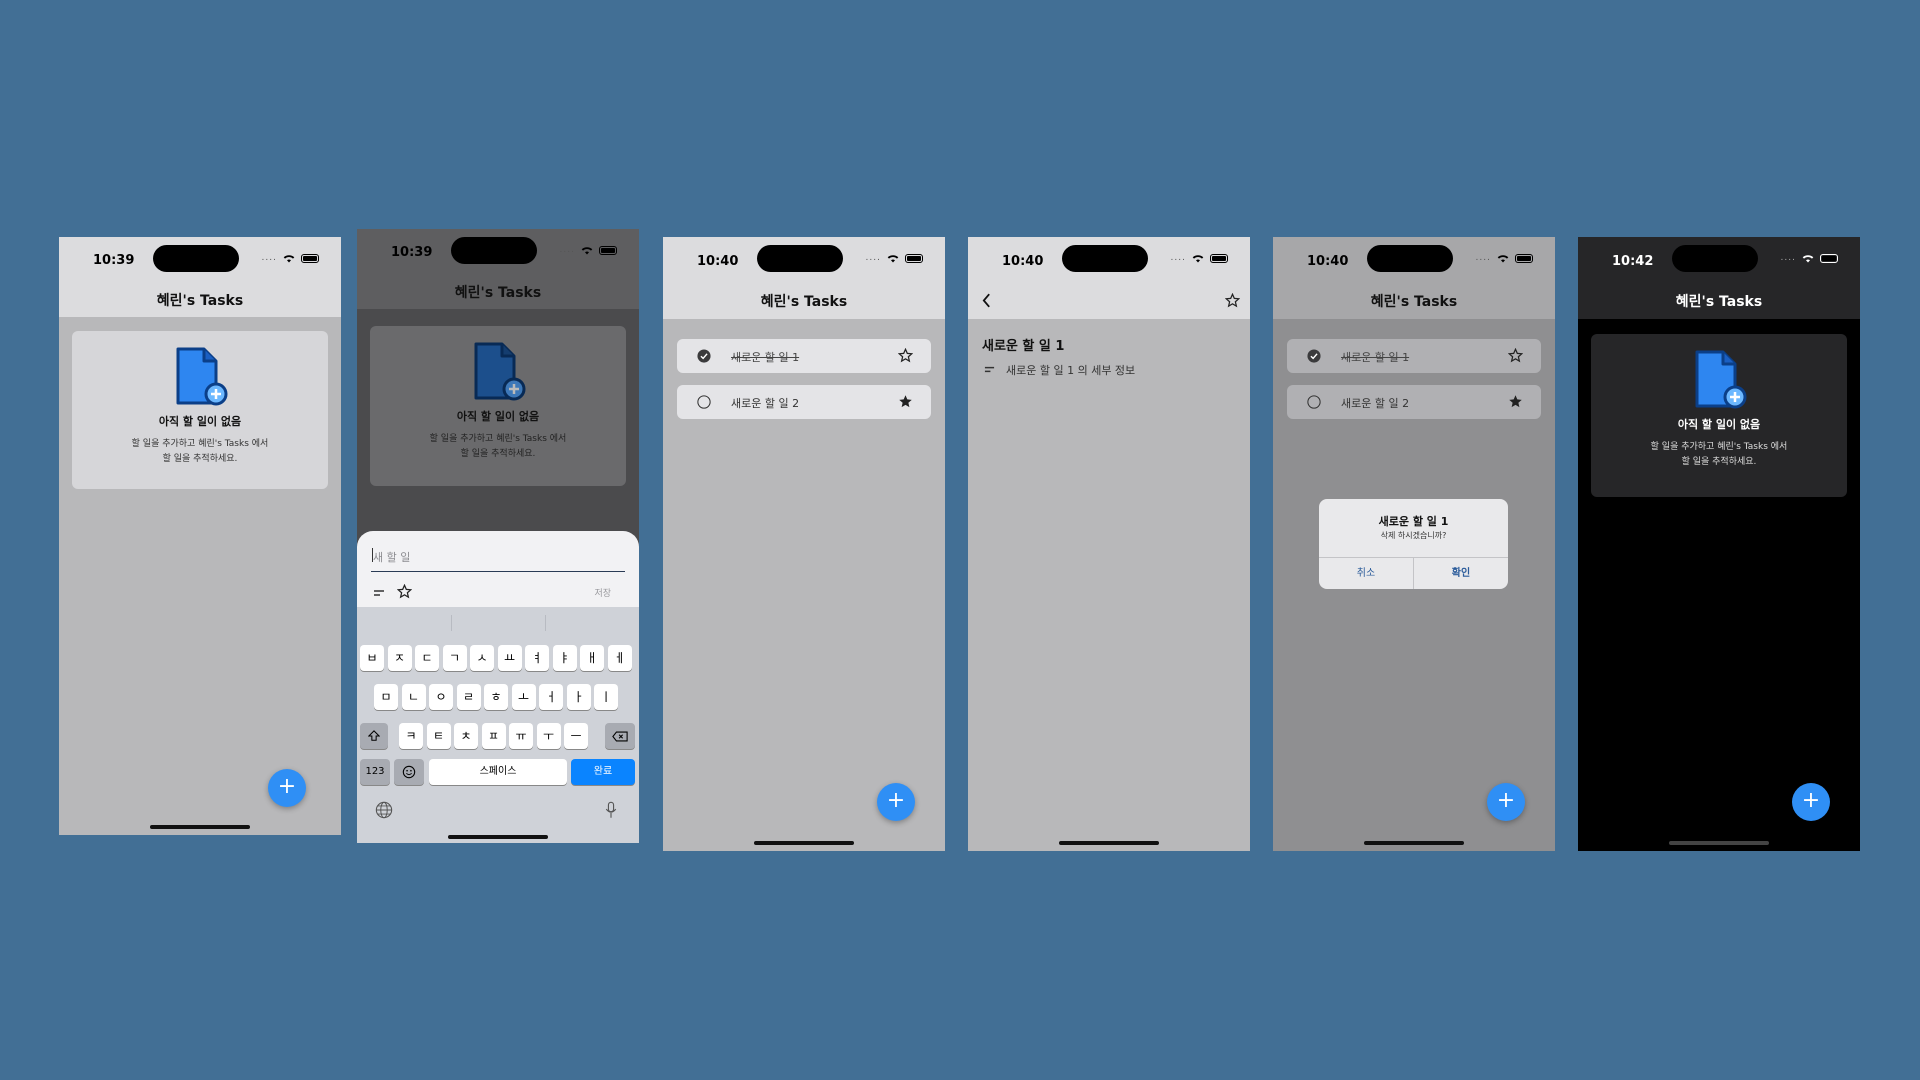 The image size is (1920, 1080). Describe the element at coordinates (392, 557) in the screenshot. I see `new-task-placeholder: 새 할 일` at that location.